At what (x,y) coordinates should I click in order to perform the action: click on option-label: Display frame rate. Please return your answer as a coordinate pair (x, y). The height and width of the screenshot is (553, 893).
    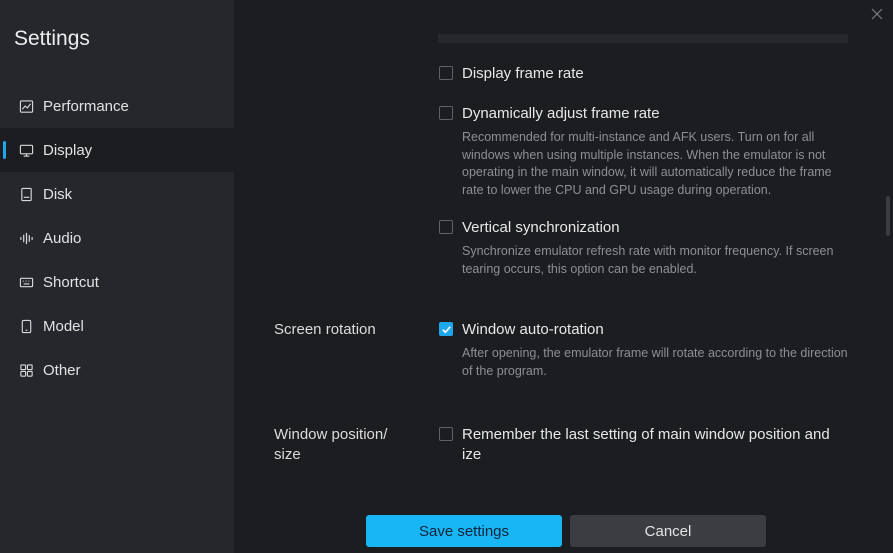
    Looking at the image, I should click on (523, 73).